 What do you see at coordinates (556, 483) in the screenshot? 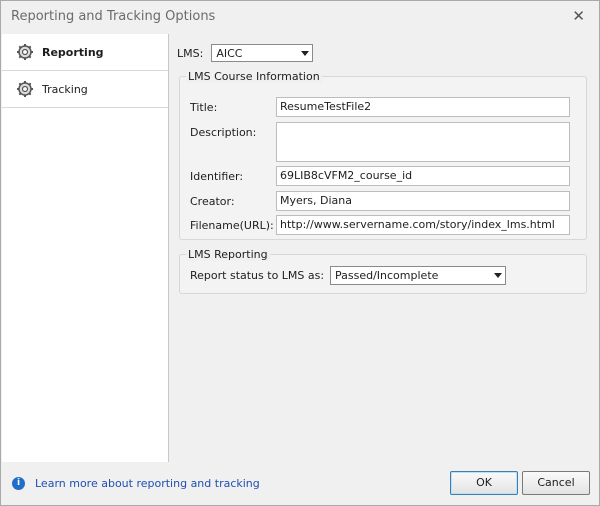
I see `cancel-button: Cancel` at bounding box center [556, 483].